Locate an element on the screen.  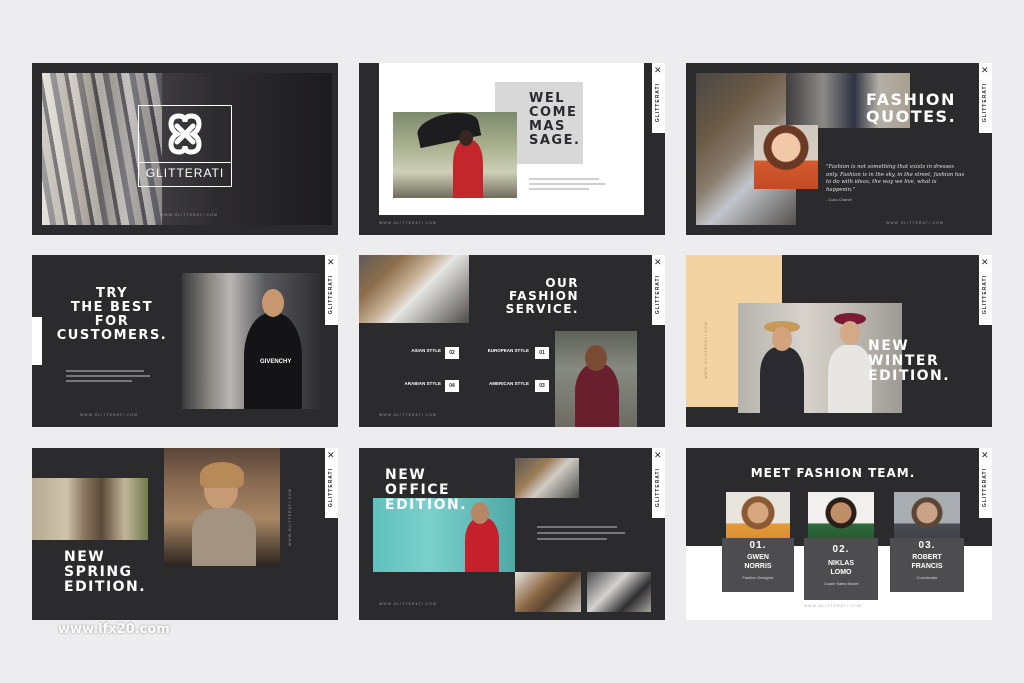
office-title: NEW OFFICE EDITION. is located at coordinates (426, 490).